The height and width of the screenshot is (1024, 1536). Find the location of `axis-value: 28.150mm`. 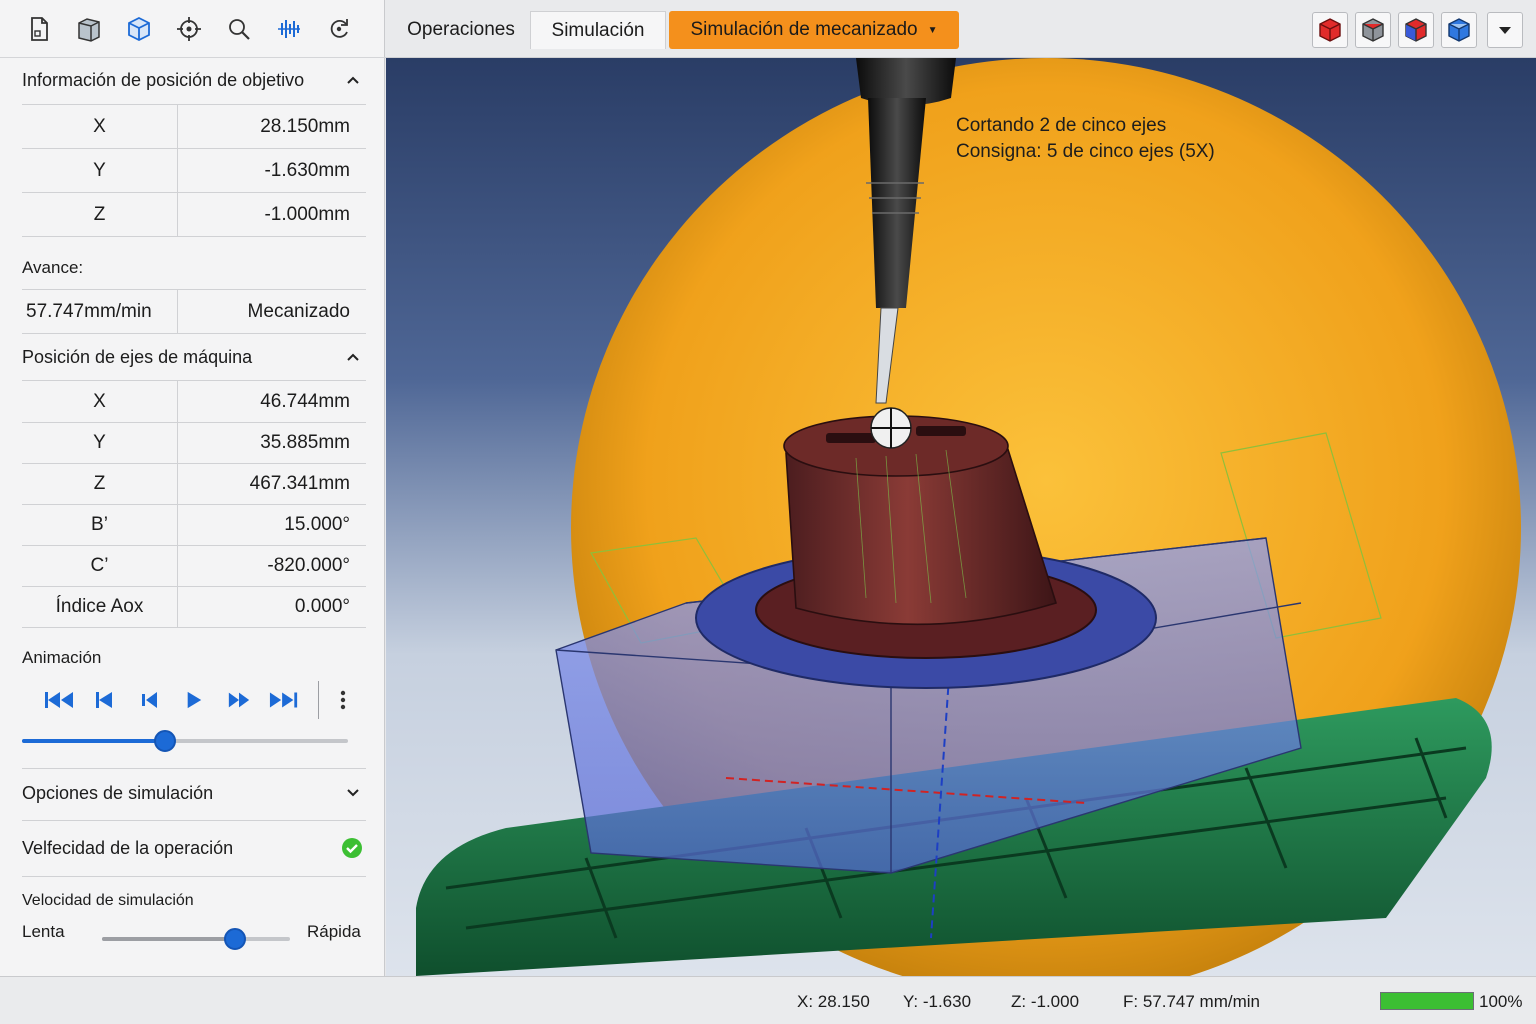

axis-value: 28.150mm is located at coordinates (305, 126).